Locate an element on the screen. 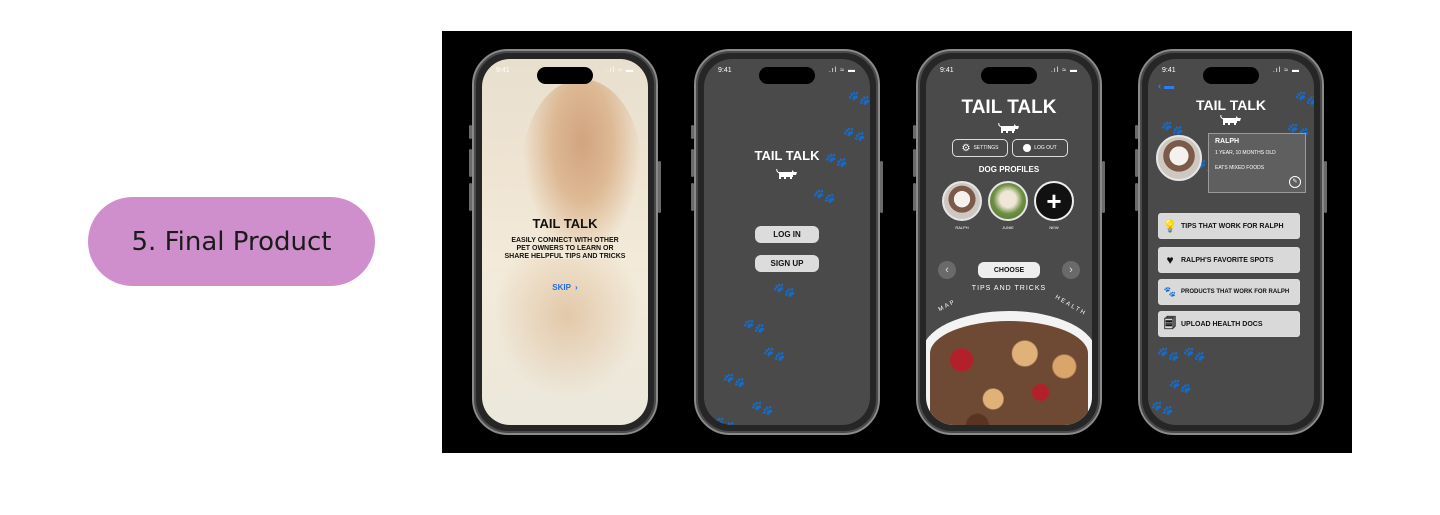 Image resolution: width=1440 pixels, height=515 pixels. feature-products-button: 🐾 PRODUCTS THAT WORK FOR RALPH is located at coordinates (1229, 292).